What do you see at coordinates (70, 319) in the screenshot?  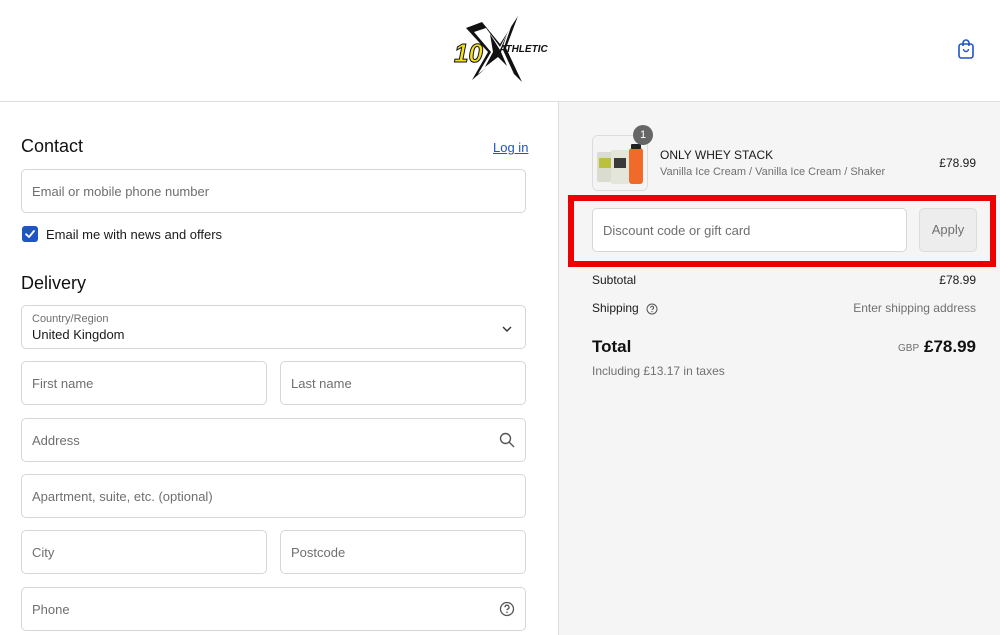 I see `country-label: Country/Region` at bounding box center [70, 319].